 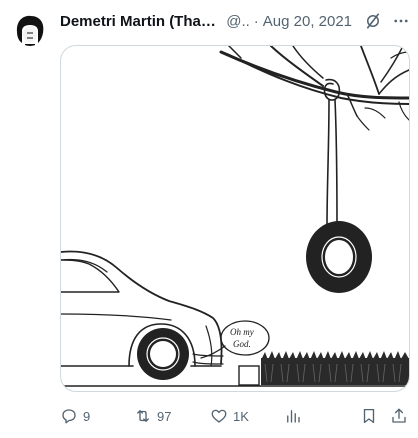 What do you see at coordinates (401, 21) in the screenshot?
I see `more-icon` at bounding box center [401, 21].